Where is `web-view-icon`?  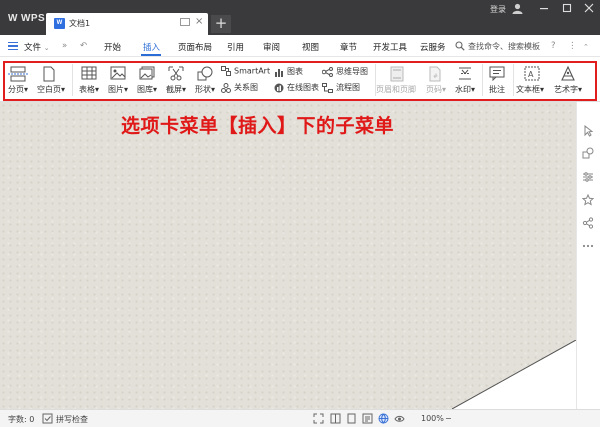
web-view-icon is located at coordinates (383, 418).